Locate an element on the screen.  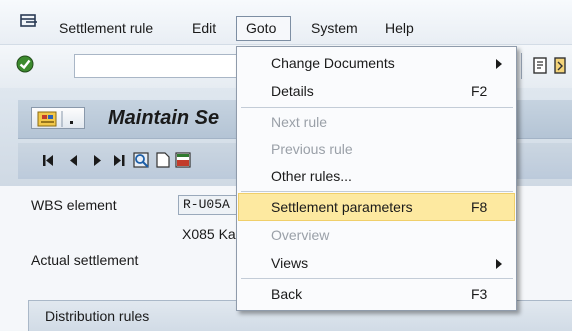
distribution-rules-label: Distribution rules is located at coordinates (97, 316).